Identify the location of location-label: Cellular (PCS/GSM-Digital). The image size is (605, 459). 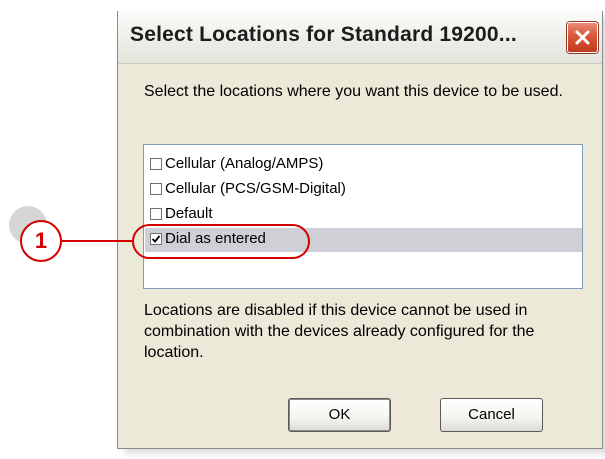
(255, 188).